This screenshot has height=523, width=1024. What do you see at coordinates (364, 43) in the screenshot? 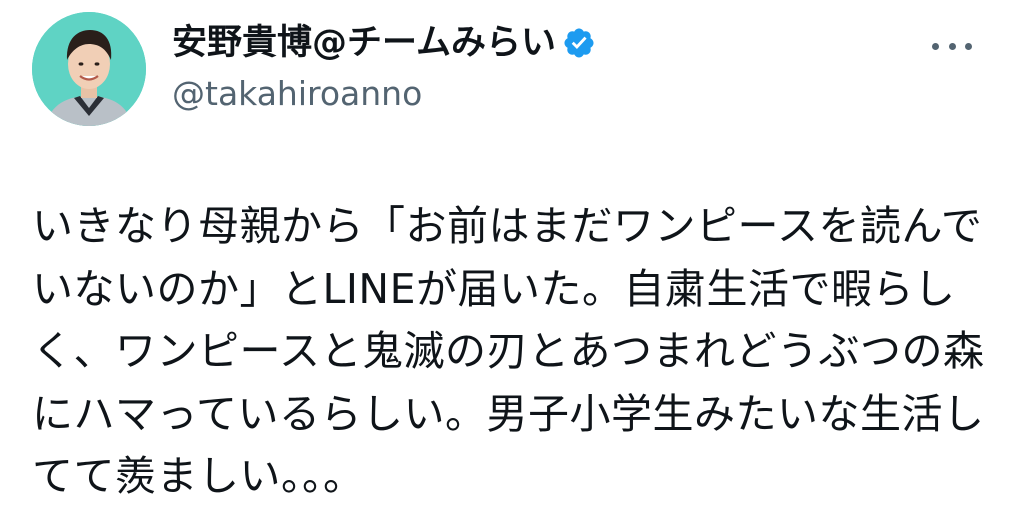
I see `author-display-name: 安野貴博@チームみらい` at bounding box center [364, 43].